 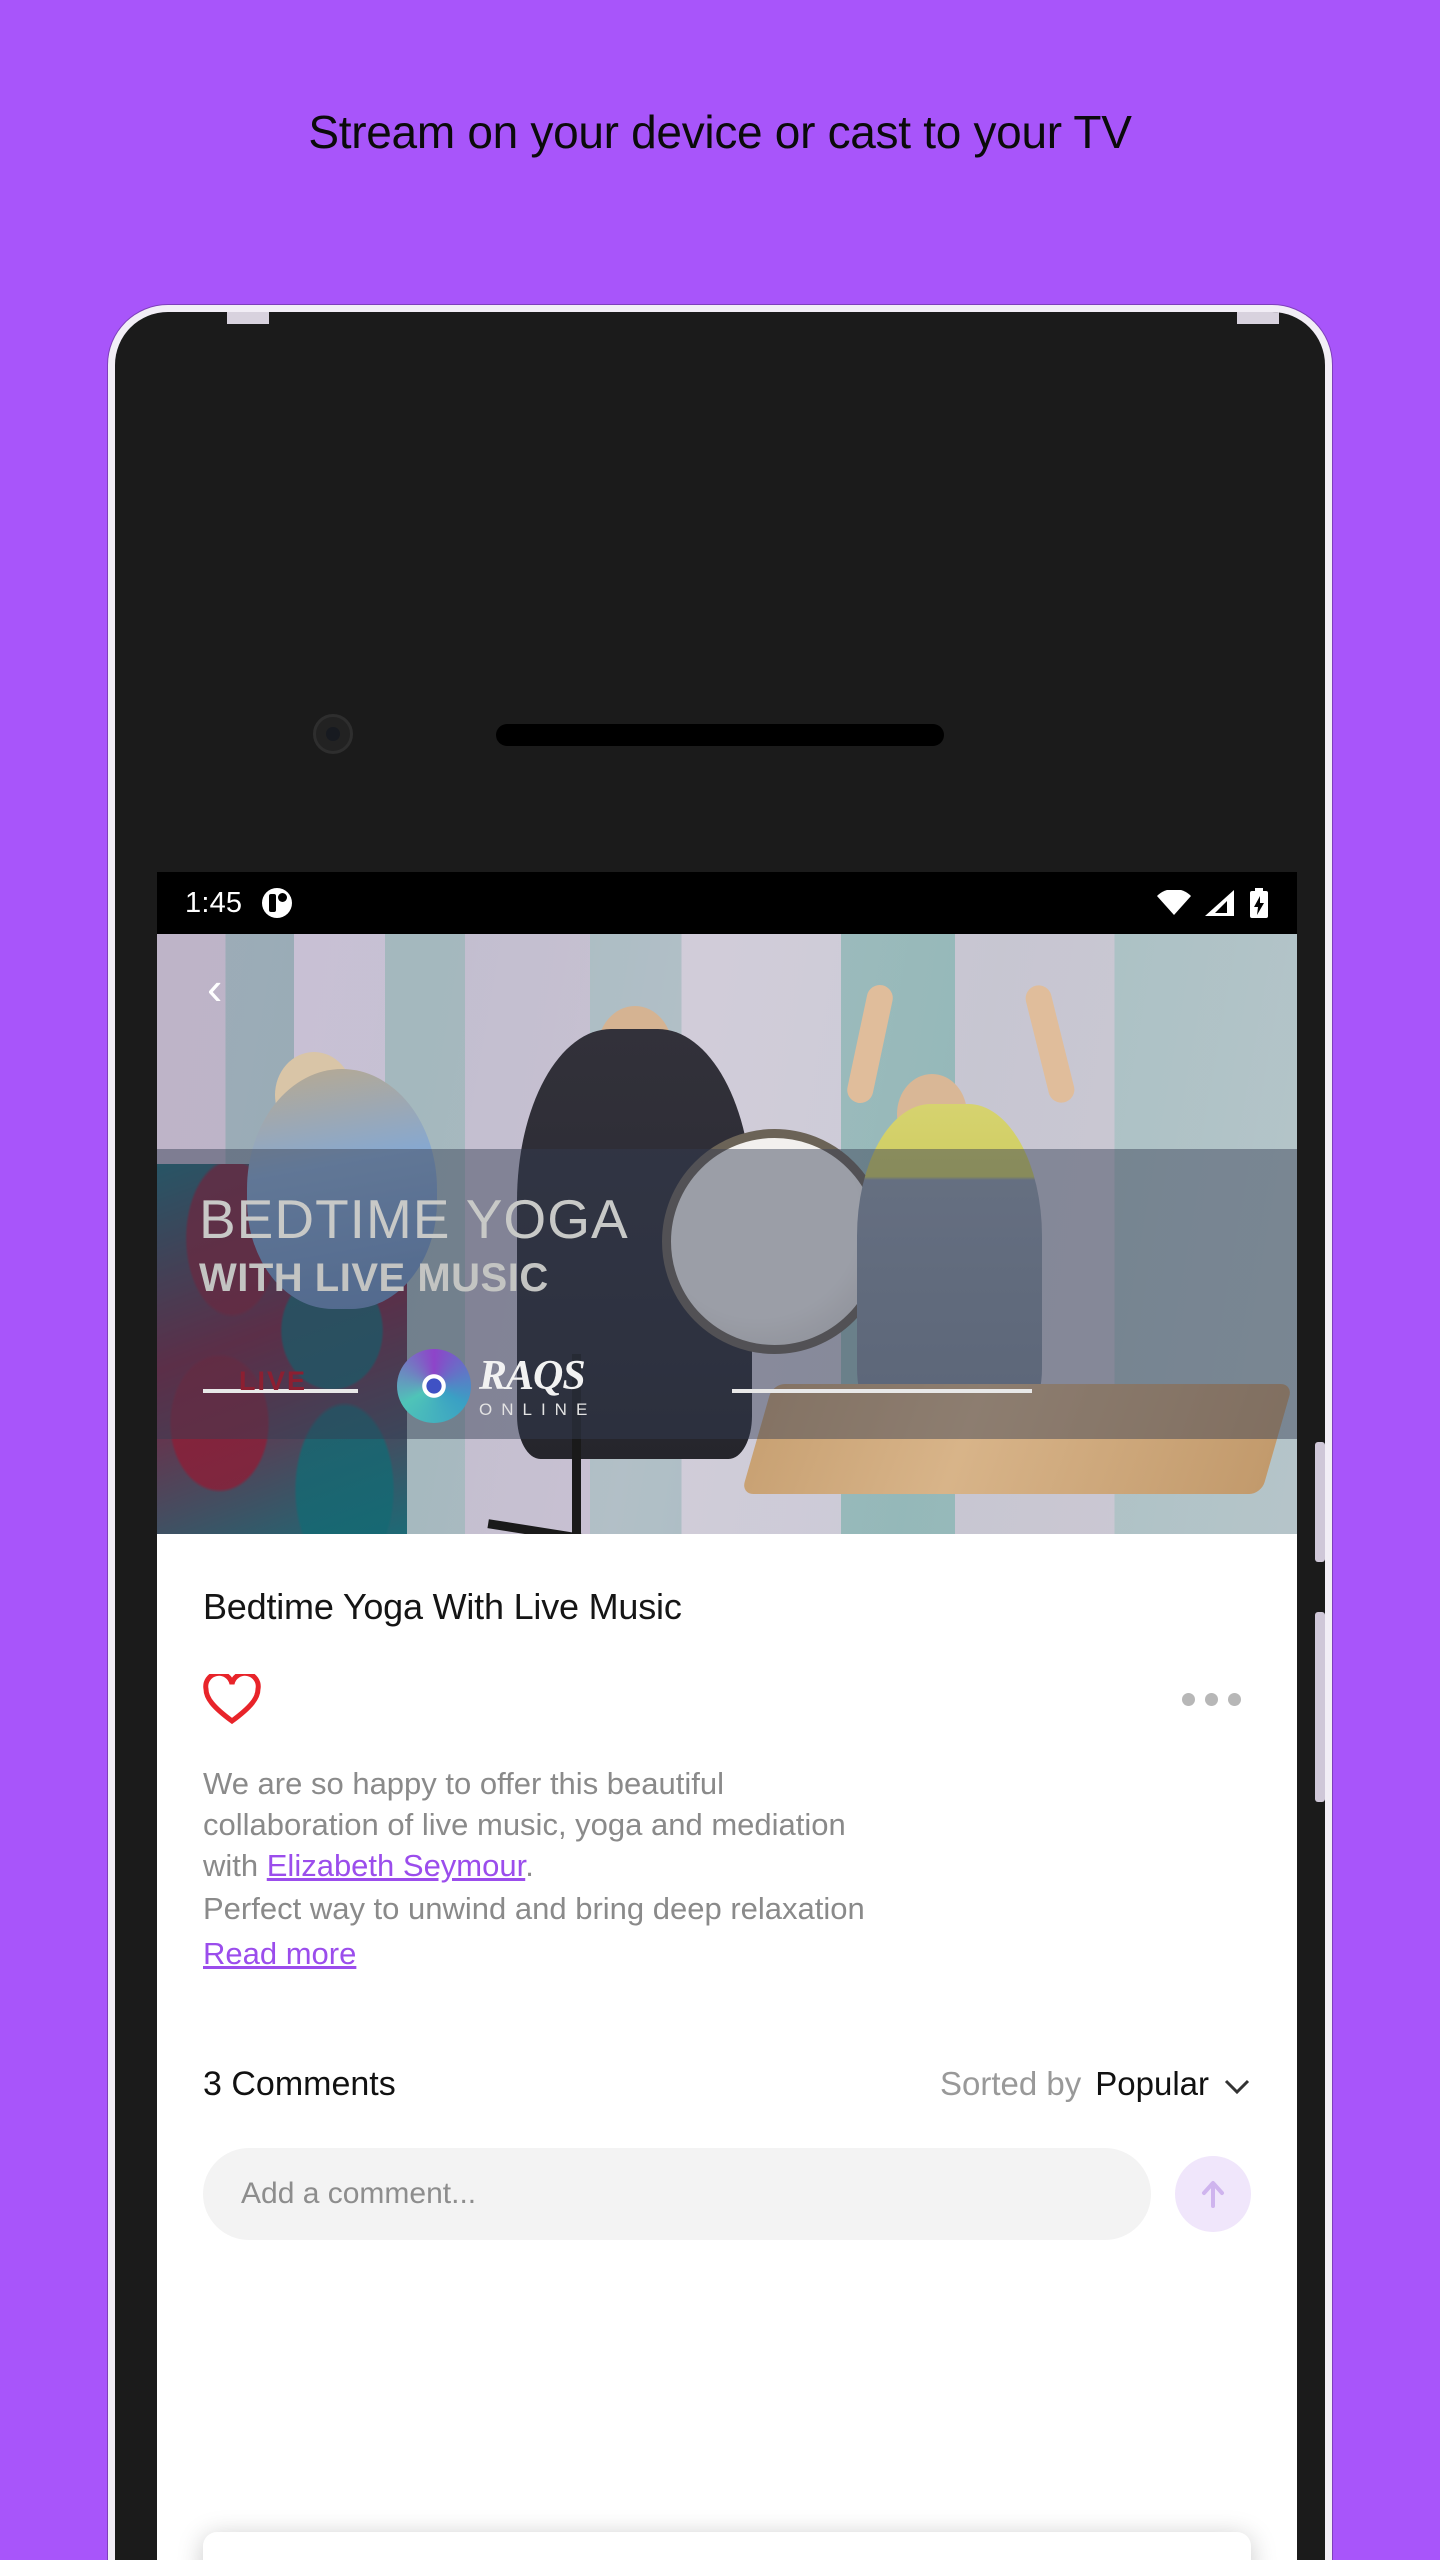 I want to click on comments-header: 3 Comments Sorted by Popular, so click(x=727, y=2039).